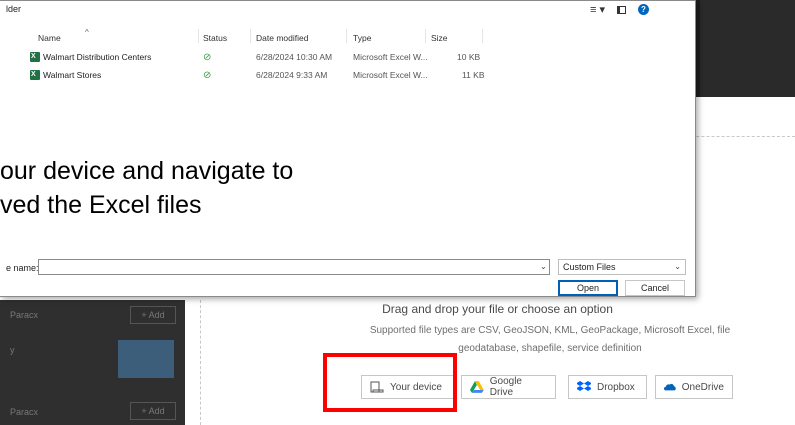  What do you see at coordinates (14, 9) in the screenshot?
I see `dialog-title: lder` at bounding box center [14, 9].